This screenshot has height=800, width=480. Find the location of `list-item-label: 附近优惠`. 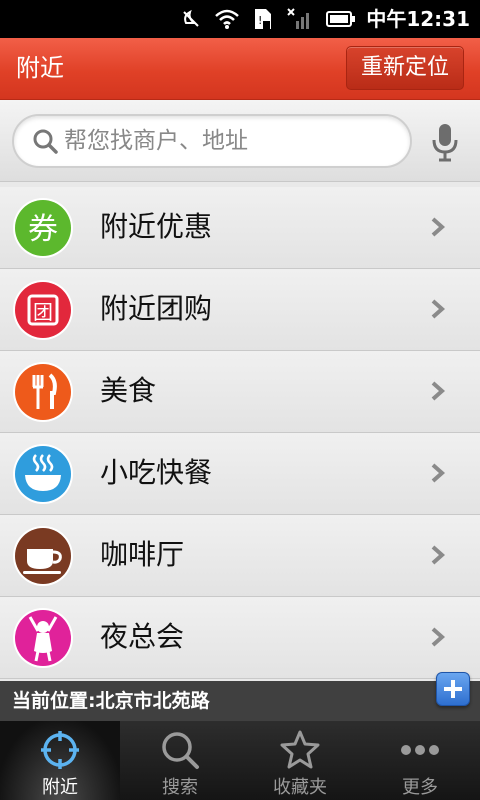

list-item-label: 附近优惠 is located at coordinates (156, 226).